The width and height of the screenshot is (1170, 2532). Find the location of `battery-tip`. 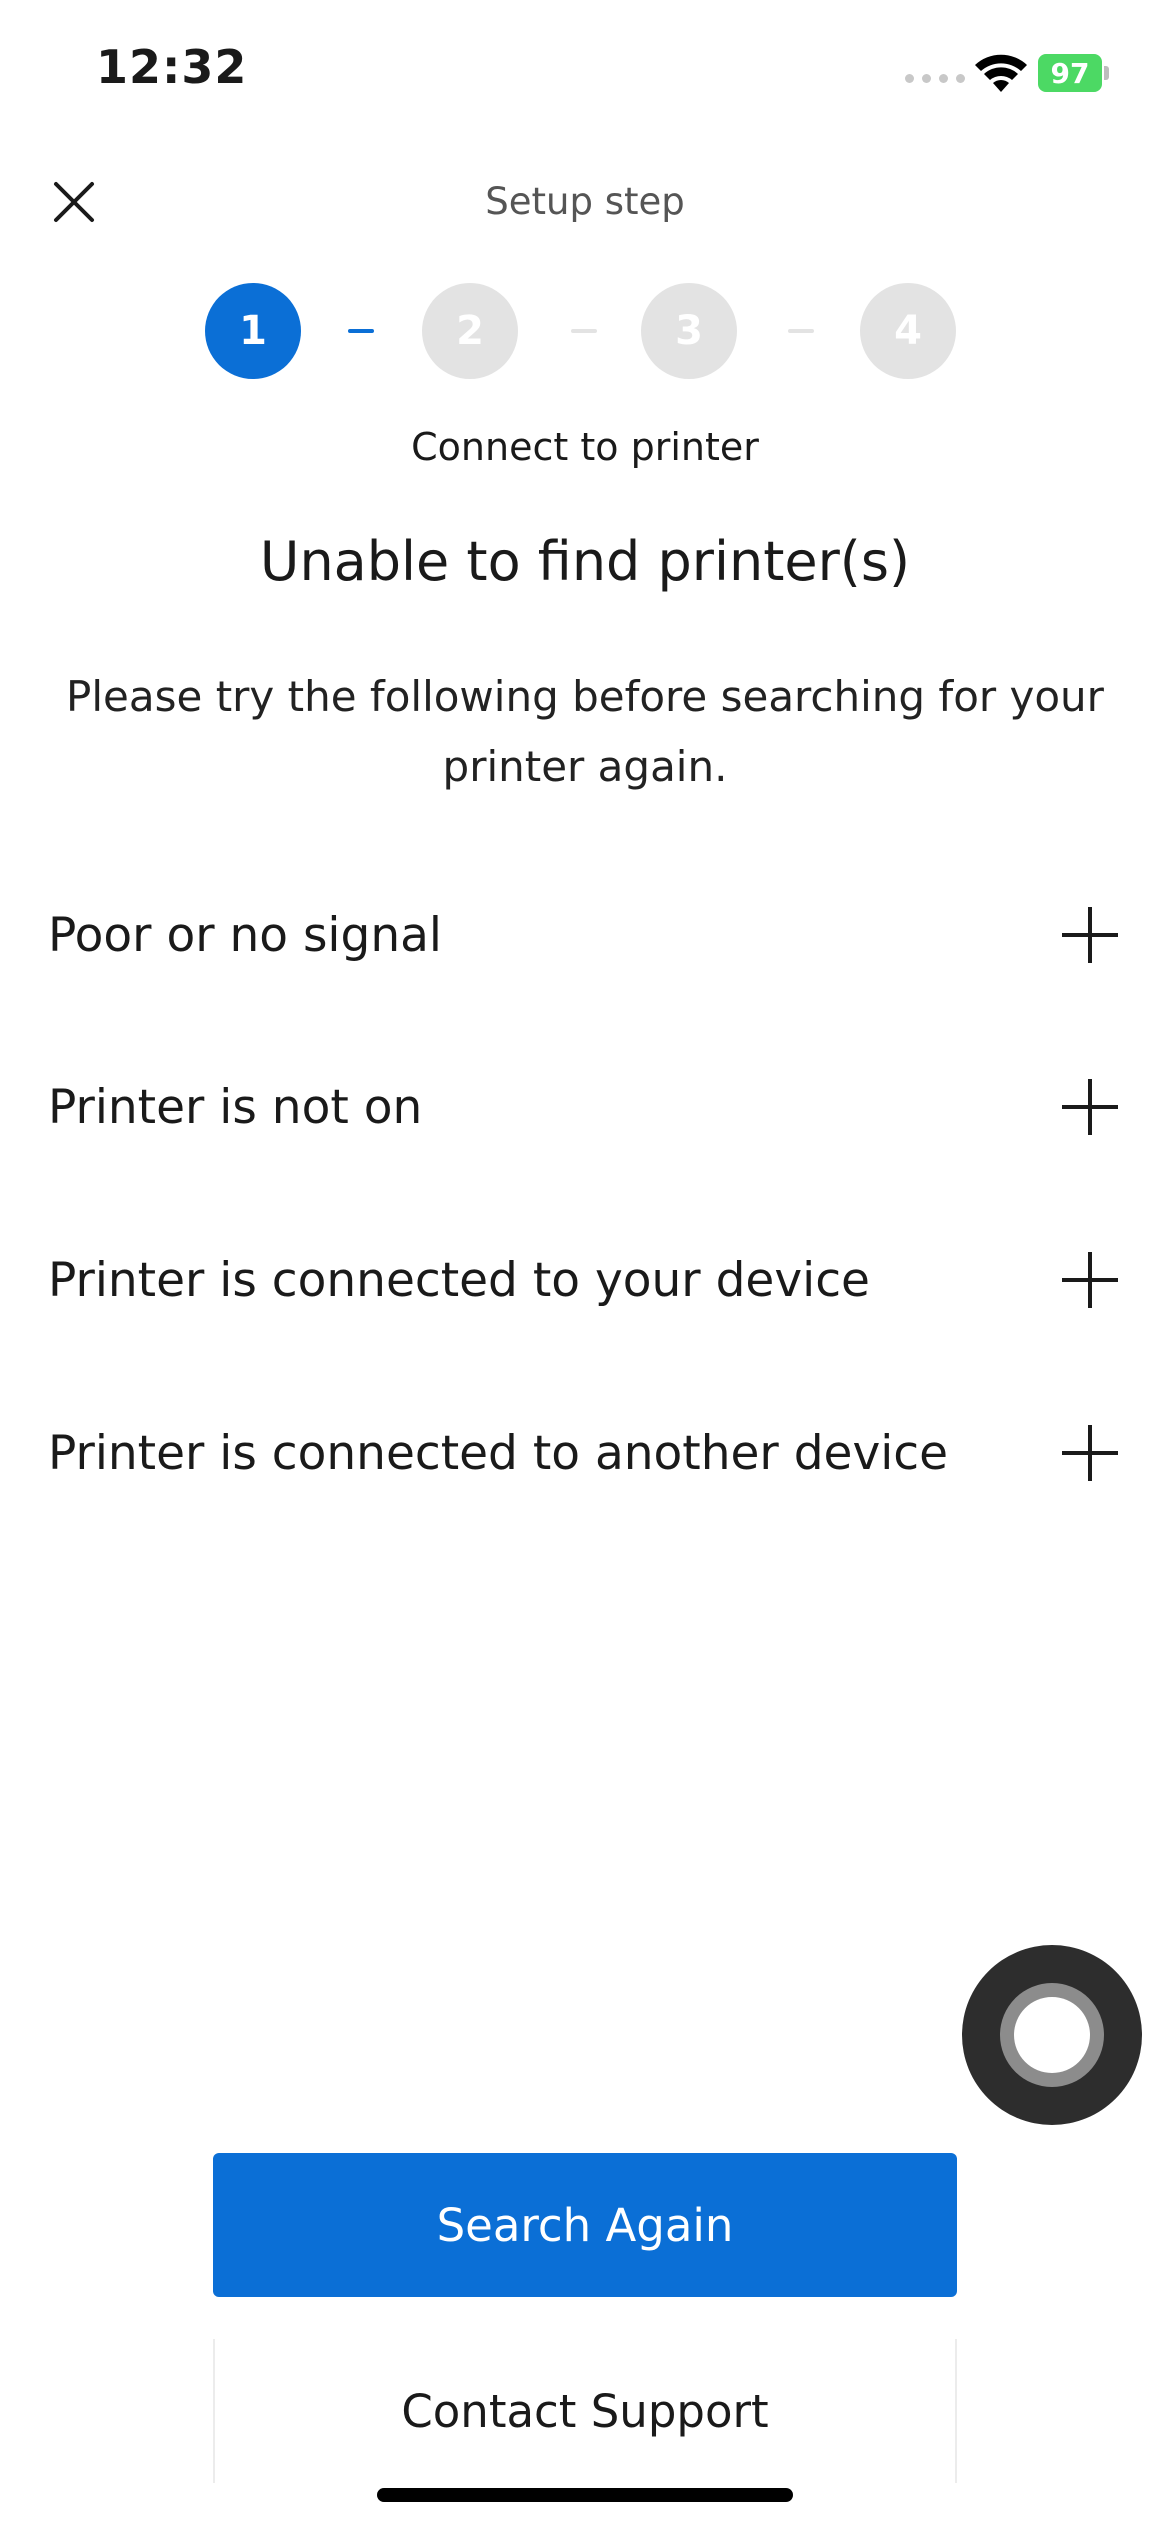

battery-tip is located at coordinates (1106, 73).